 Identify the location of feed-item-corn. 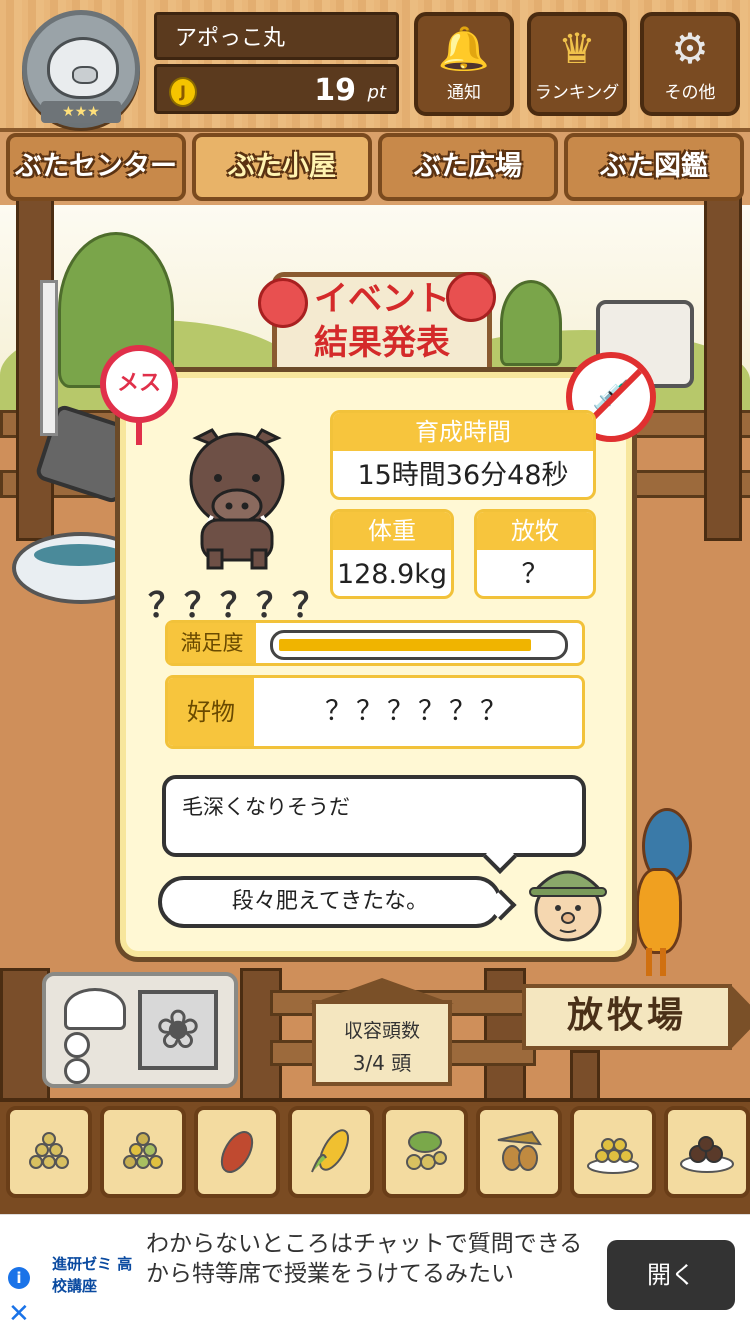
(331, 1152).